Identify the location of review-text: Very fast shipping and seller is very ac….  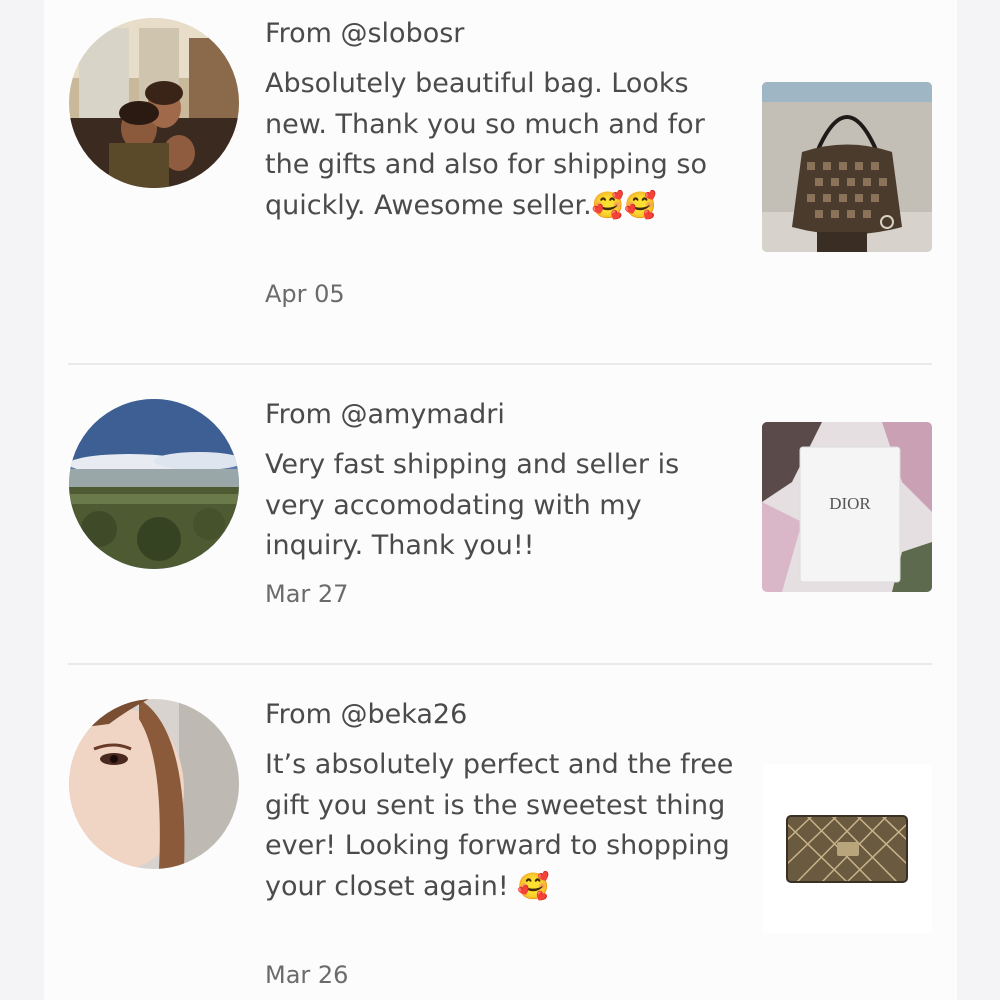
(500, 506).